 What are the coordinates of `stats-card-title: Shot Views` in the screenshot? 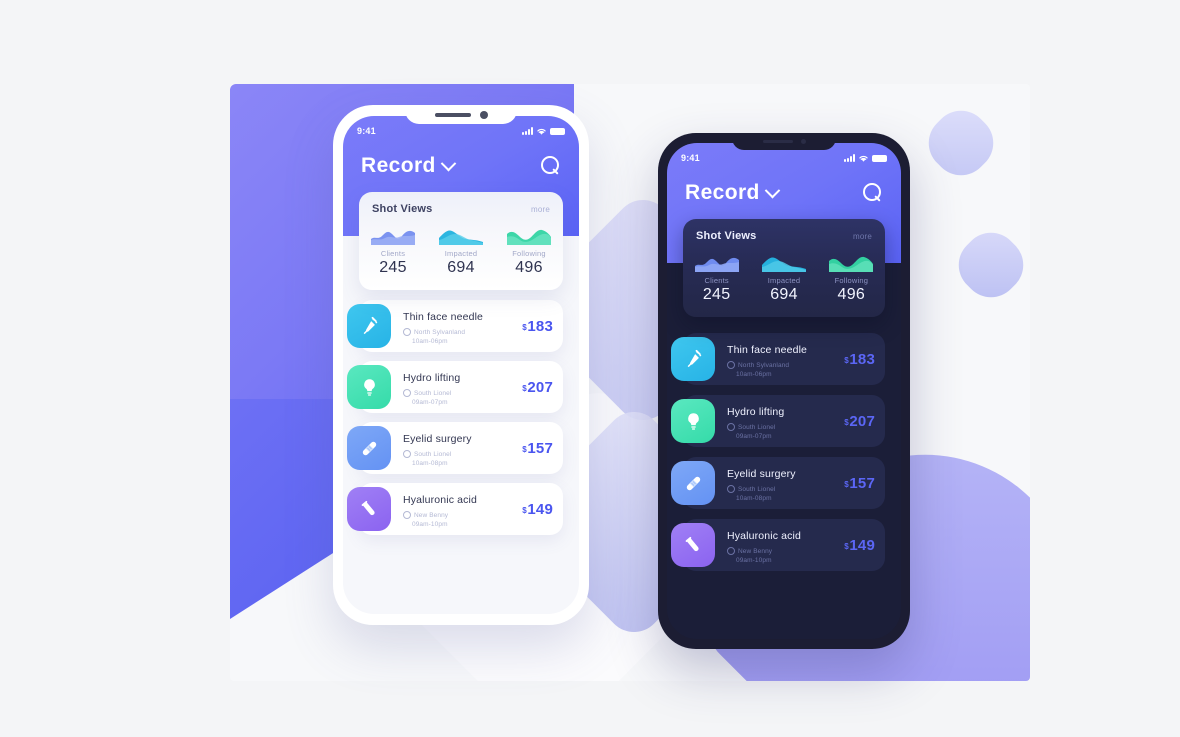 It's located at (402, 209).